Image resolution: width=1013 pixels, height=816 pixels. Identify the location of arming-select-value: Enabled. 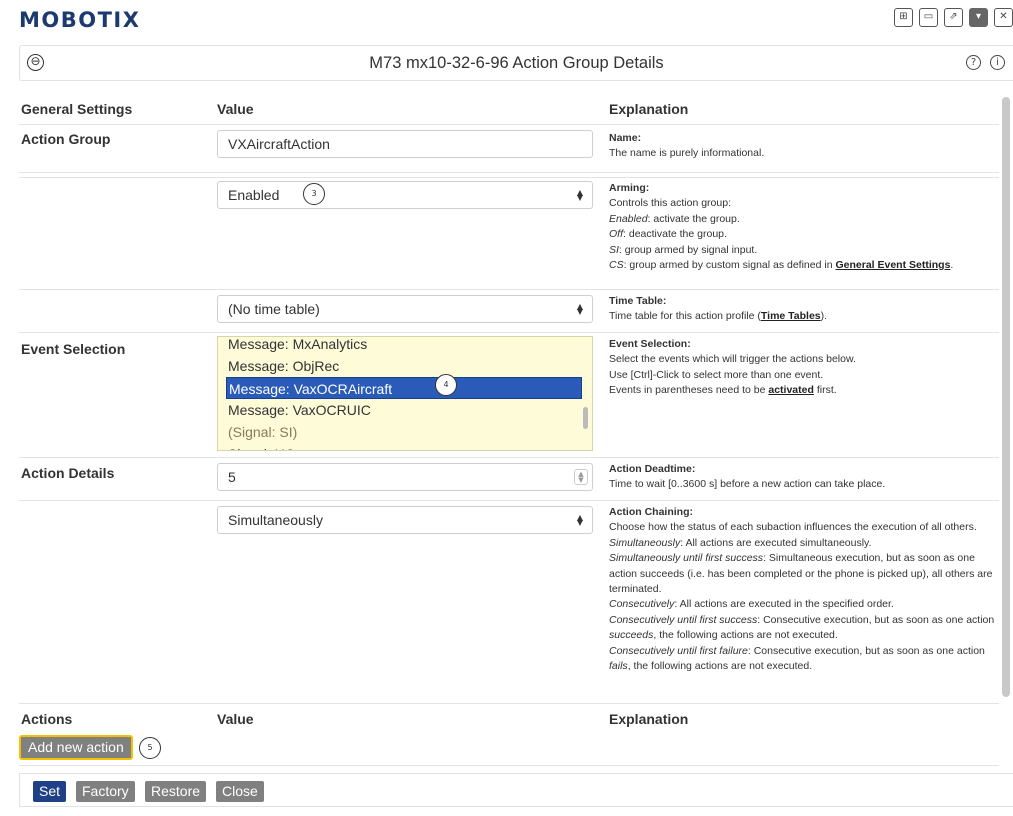
(254, 195).